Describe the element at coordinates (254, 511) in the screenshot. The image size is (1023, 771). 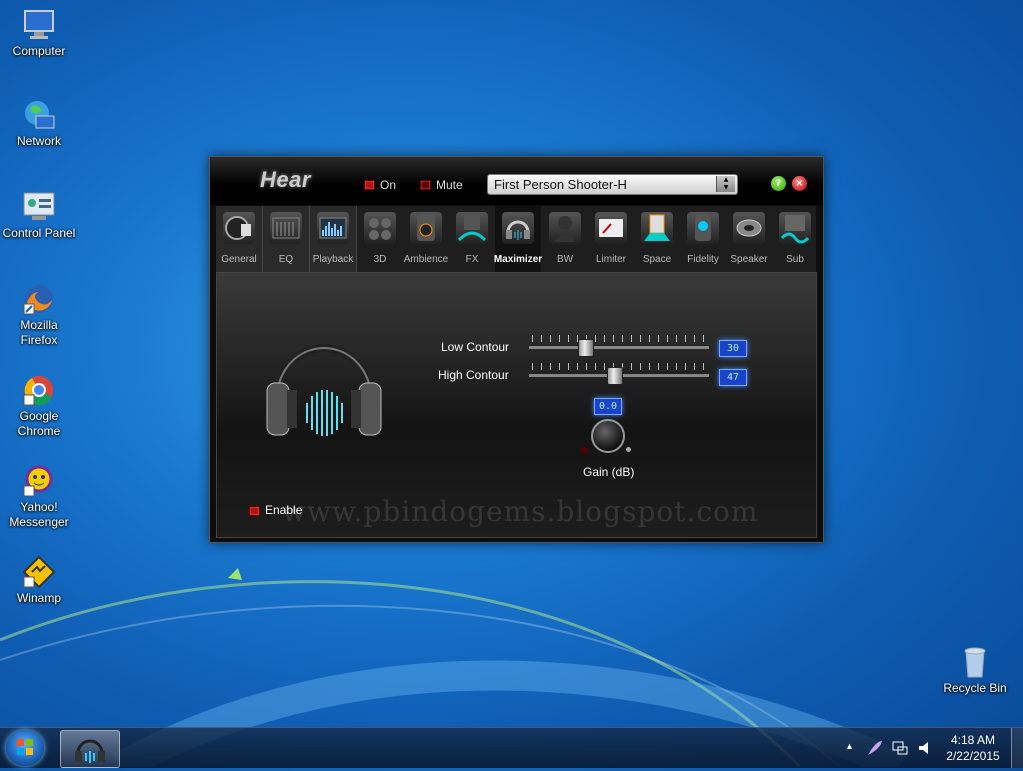
I see `enable-led-icon` at that location.